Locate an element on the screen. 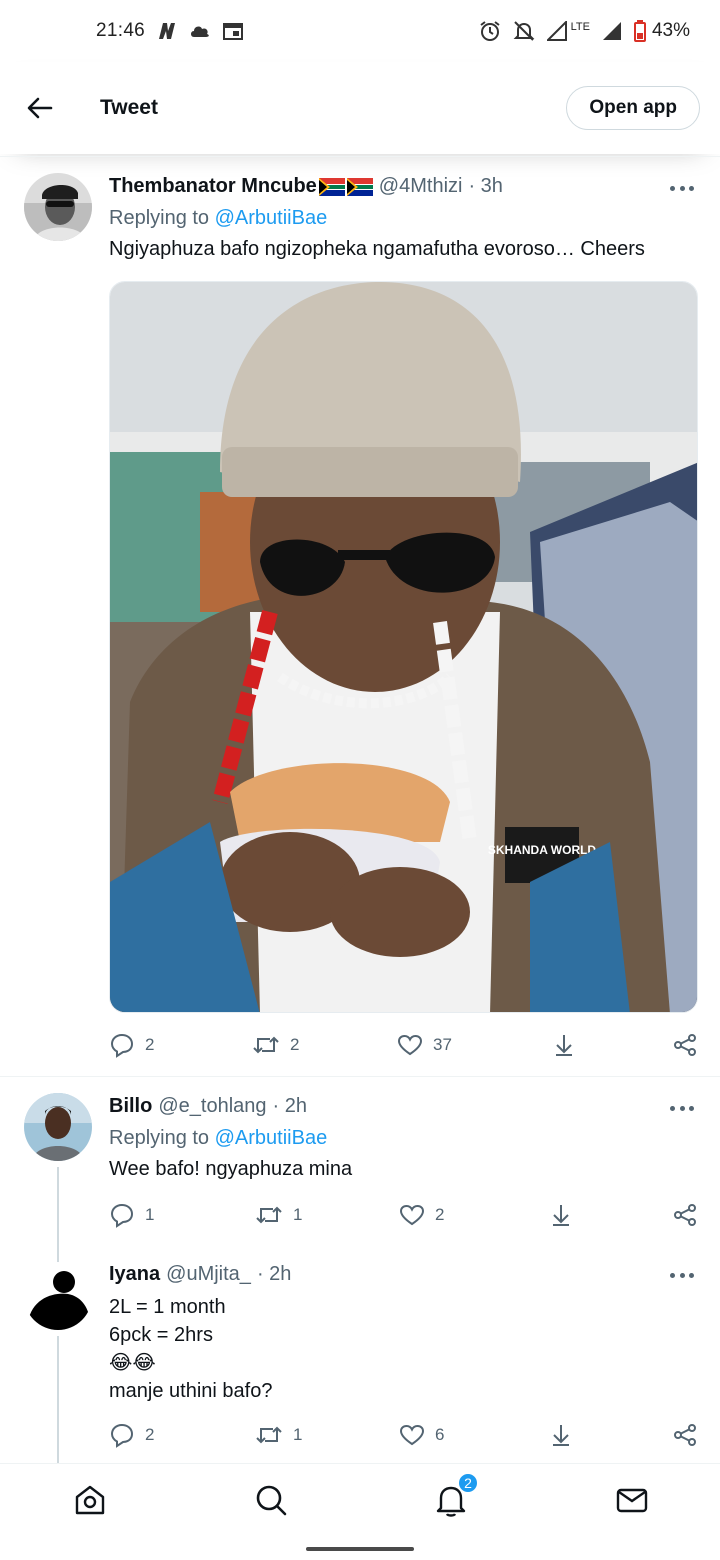 This screenshot has height=1560, width=720. tweet-actions: 2 2 37 is located at coordinates (403, 1045).